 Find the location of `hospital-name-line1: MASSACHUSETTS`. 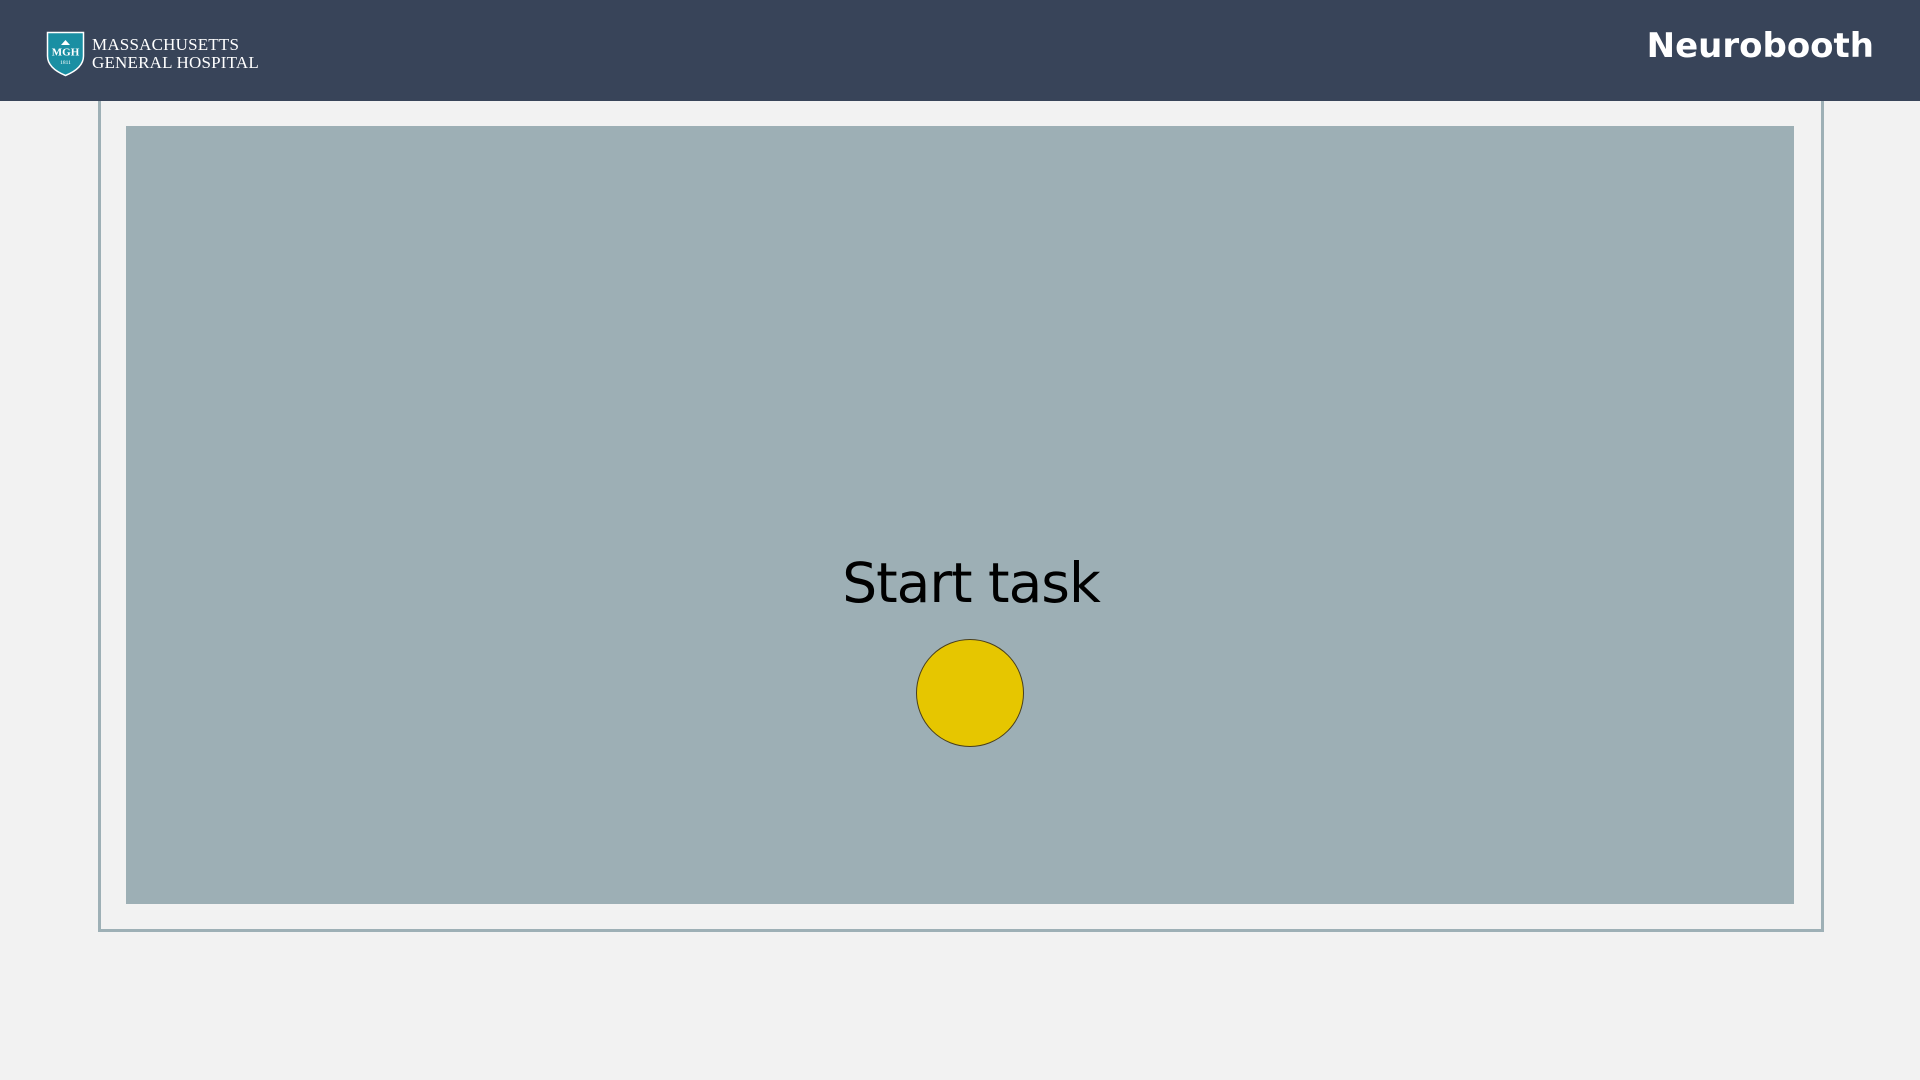

hospital-name-line1: MASSACHUSETTS is located at coordinates (166, 44).